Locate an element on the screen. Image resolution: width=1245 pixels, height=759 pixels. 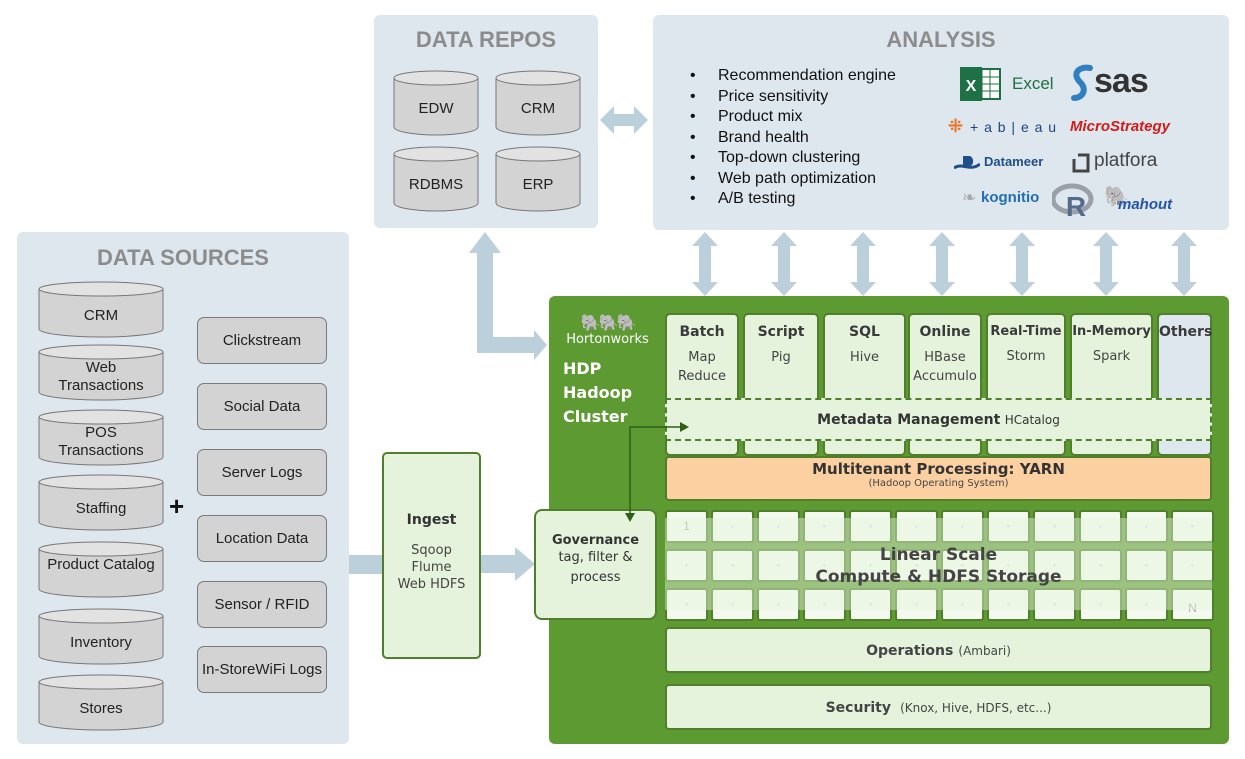
database-label: RDBMS is located at coordinates (436, 184).